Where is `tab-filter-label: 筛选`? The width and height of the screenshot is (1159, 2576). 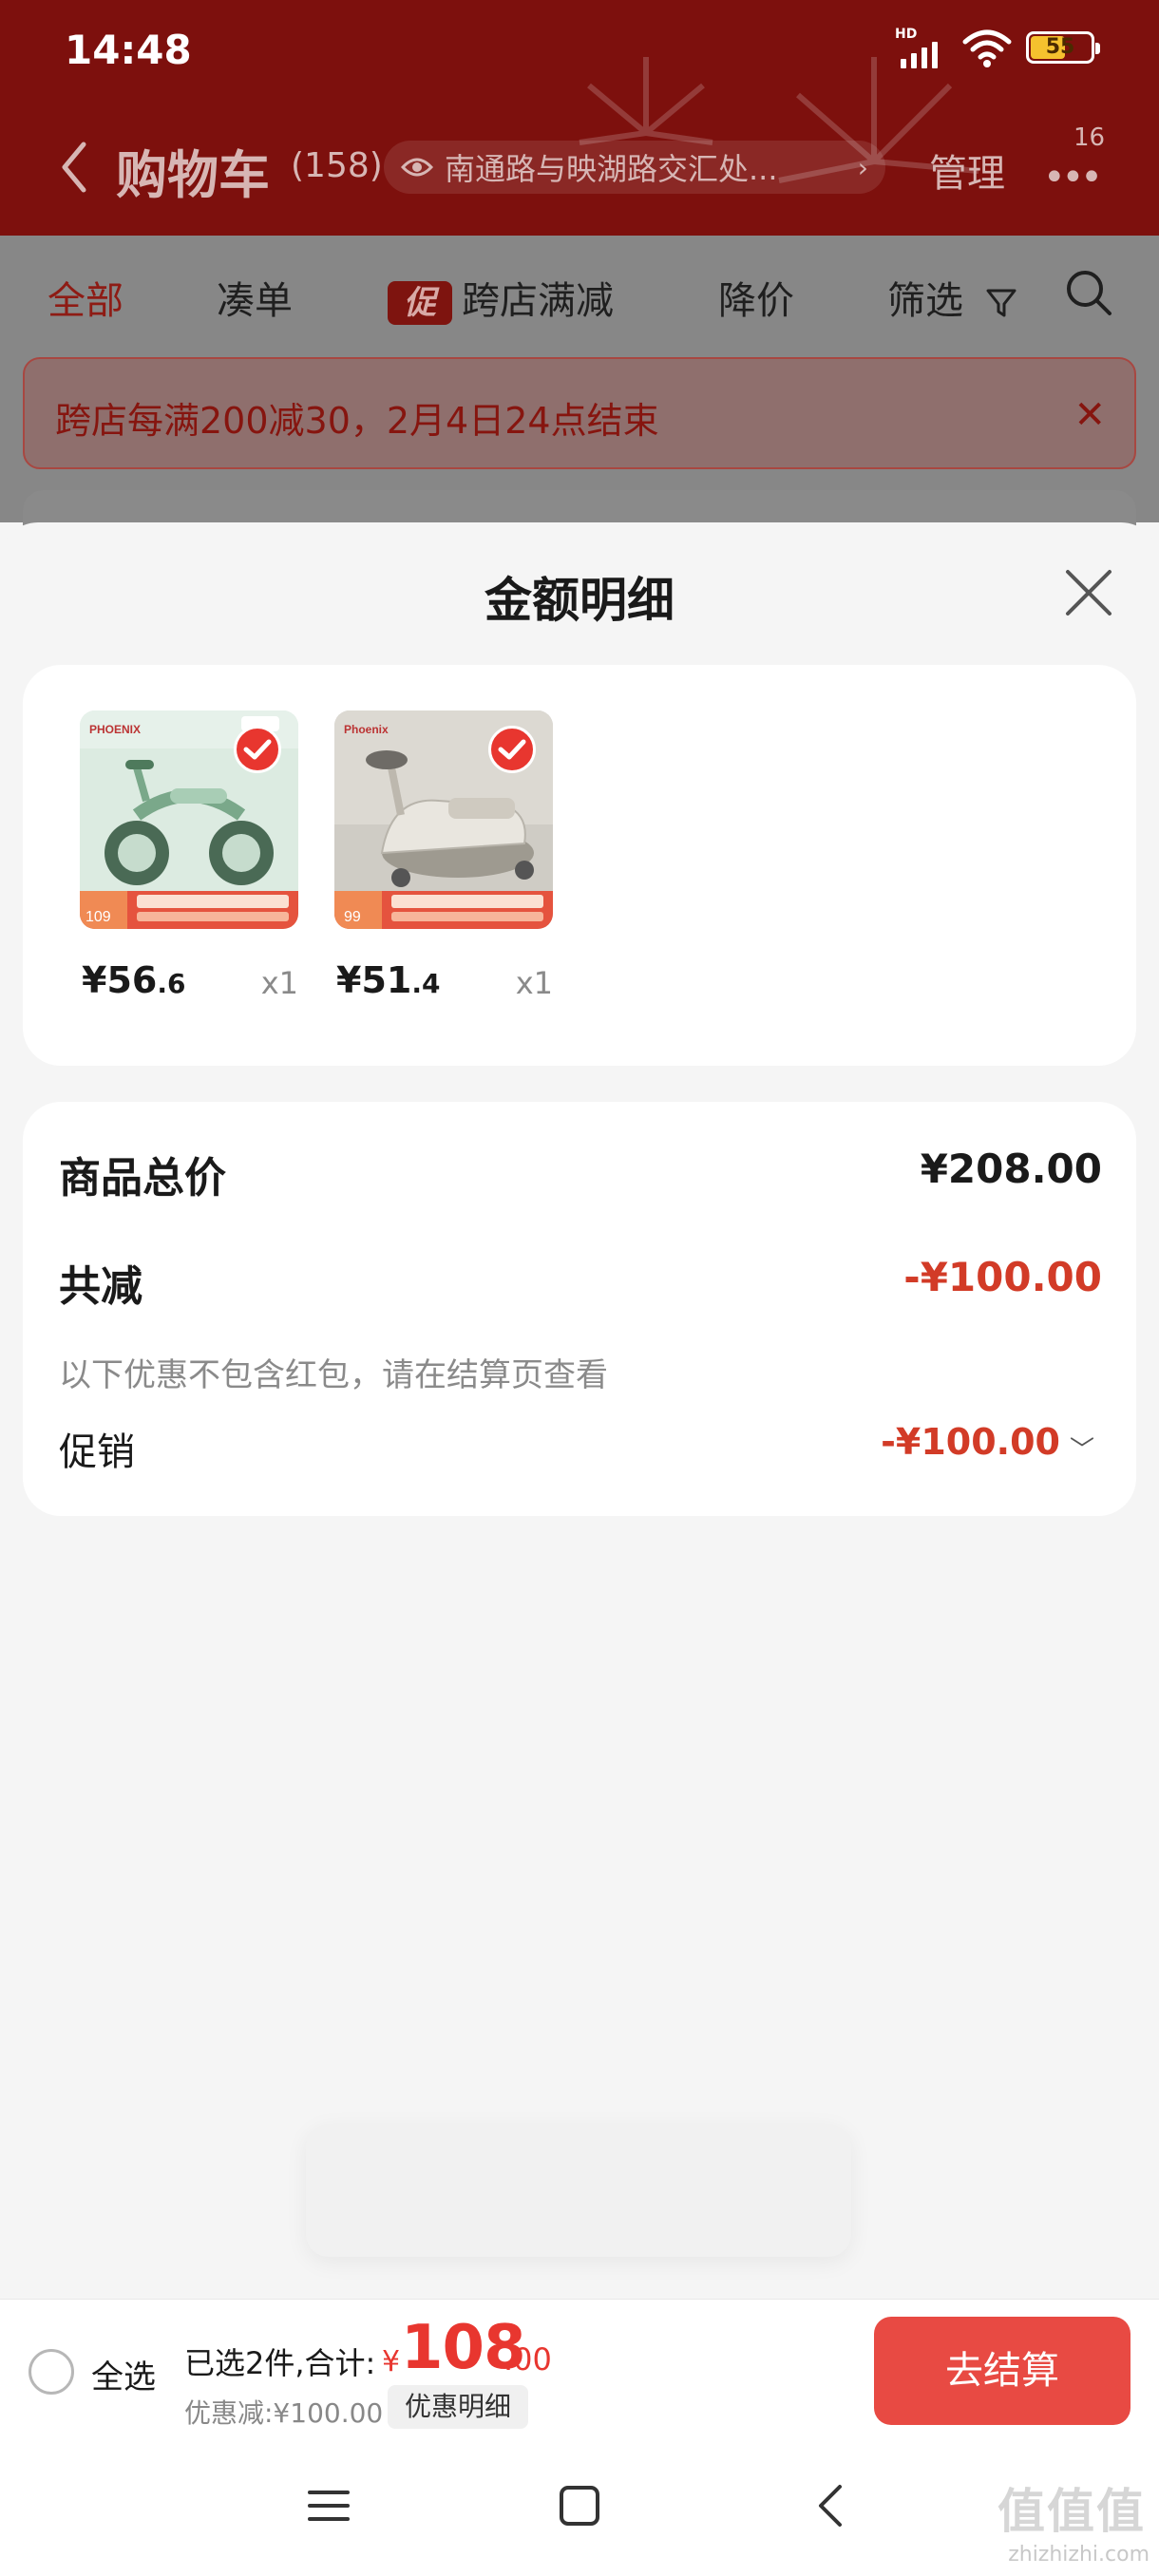 tab-filter-label: 筛选 is located at coordinates (925, 301).